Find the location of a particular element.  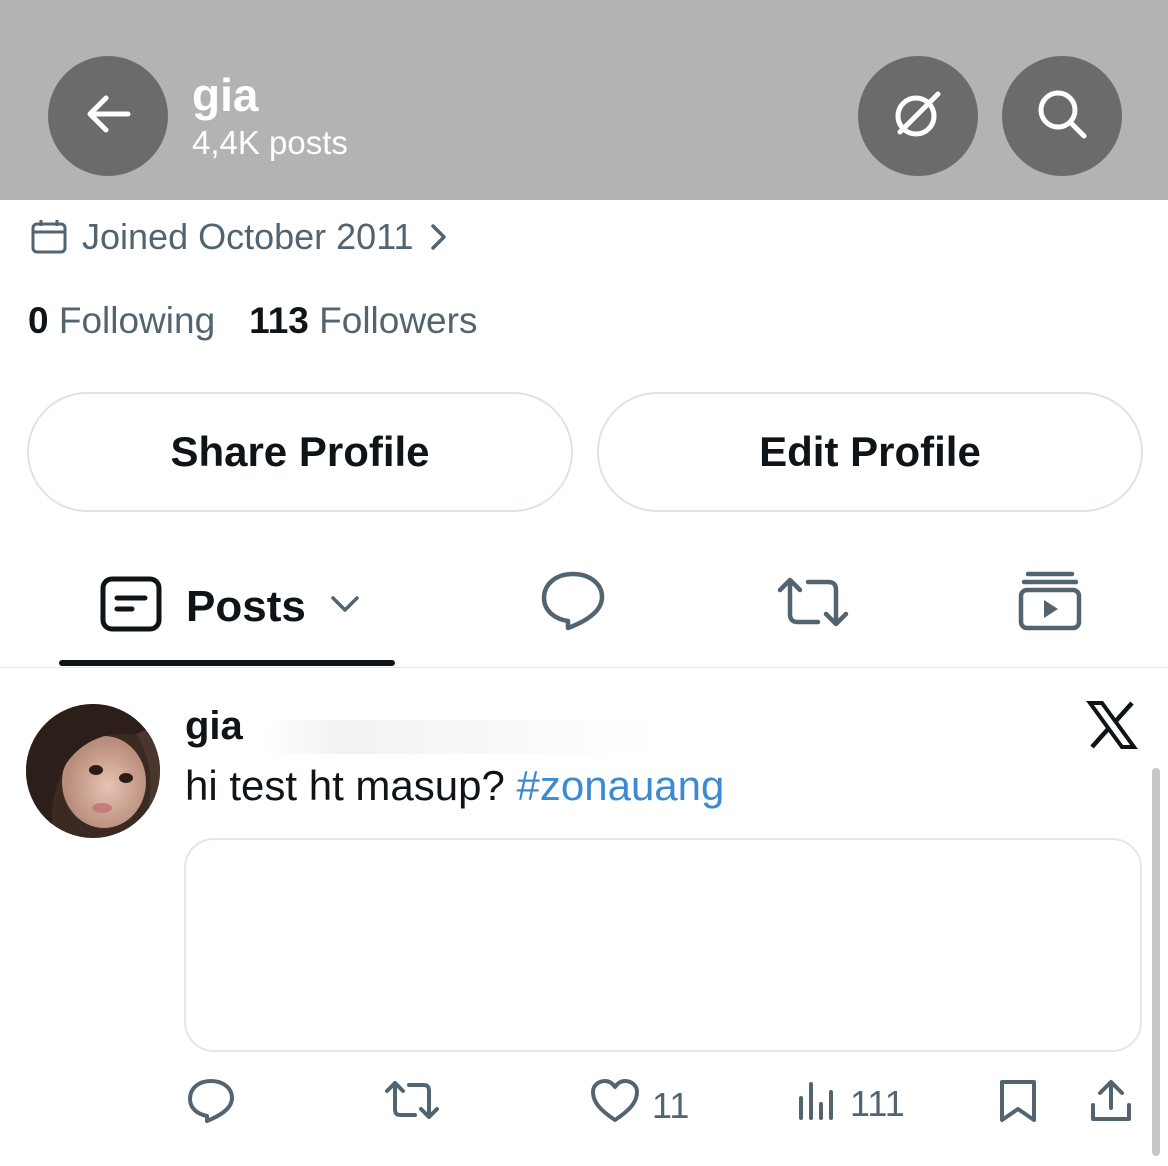

joined-date-row: Joined October 2011 is located at coordinates (240, 237).